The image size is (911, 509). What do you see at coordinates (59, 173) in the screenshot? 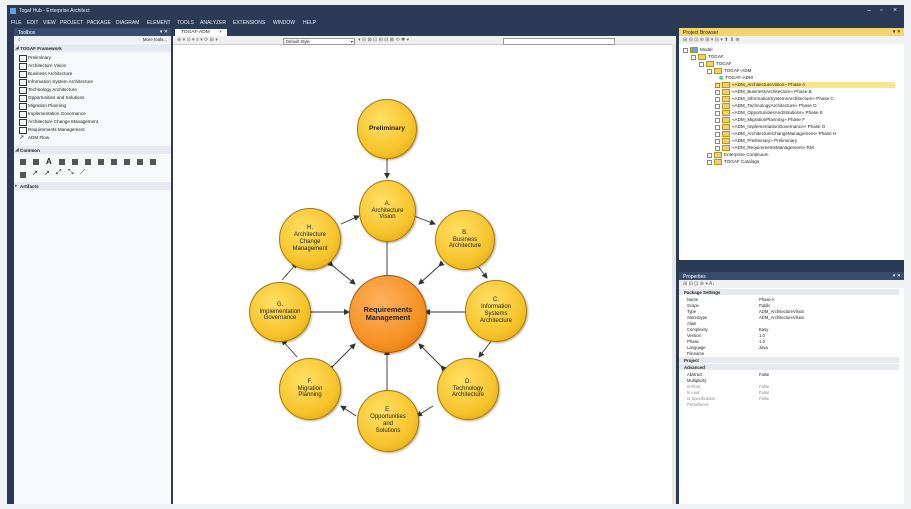
I see `trace-tool-icon: ⤢` at bounding box center [59, 173].